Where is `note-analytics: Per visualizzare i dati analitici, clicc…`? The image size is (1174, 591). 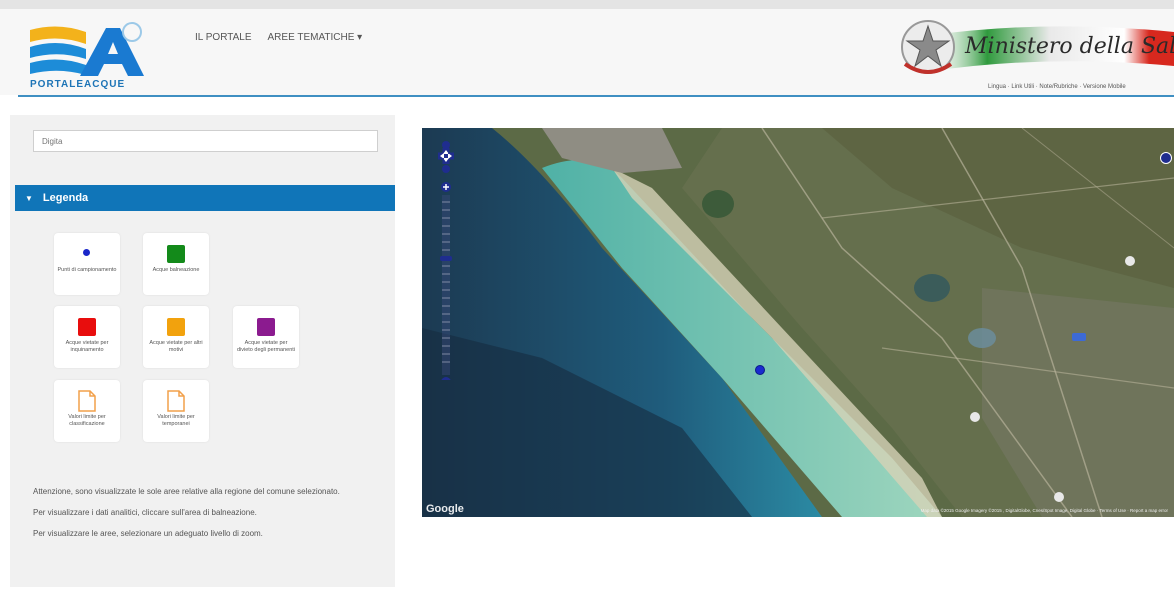 note-analytics: Per visualizzare i dati analitici, clicc… is located at coordinates (145, 512).